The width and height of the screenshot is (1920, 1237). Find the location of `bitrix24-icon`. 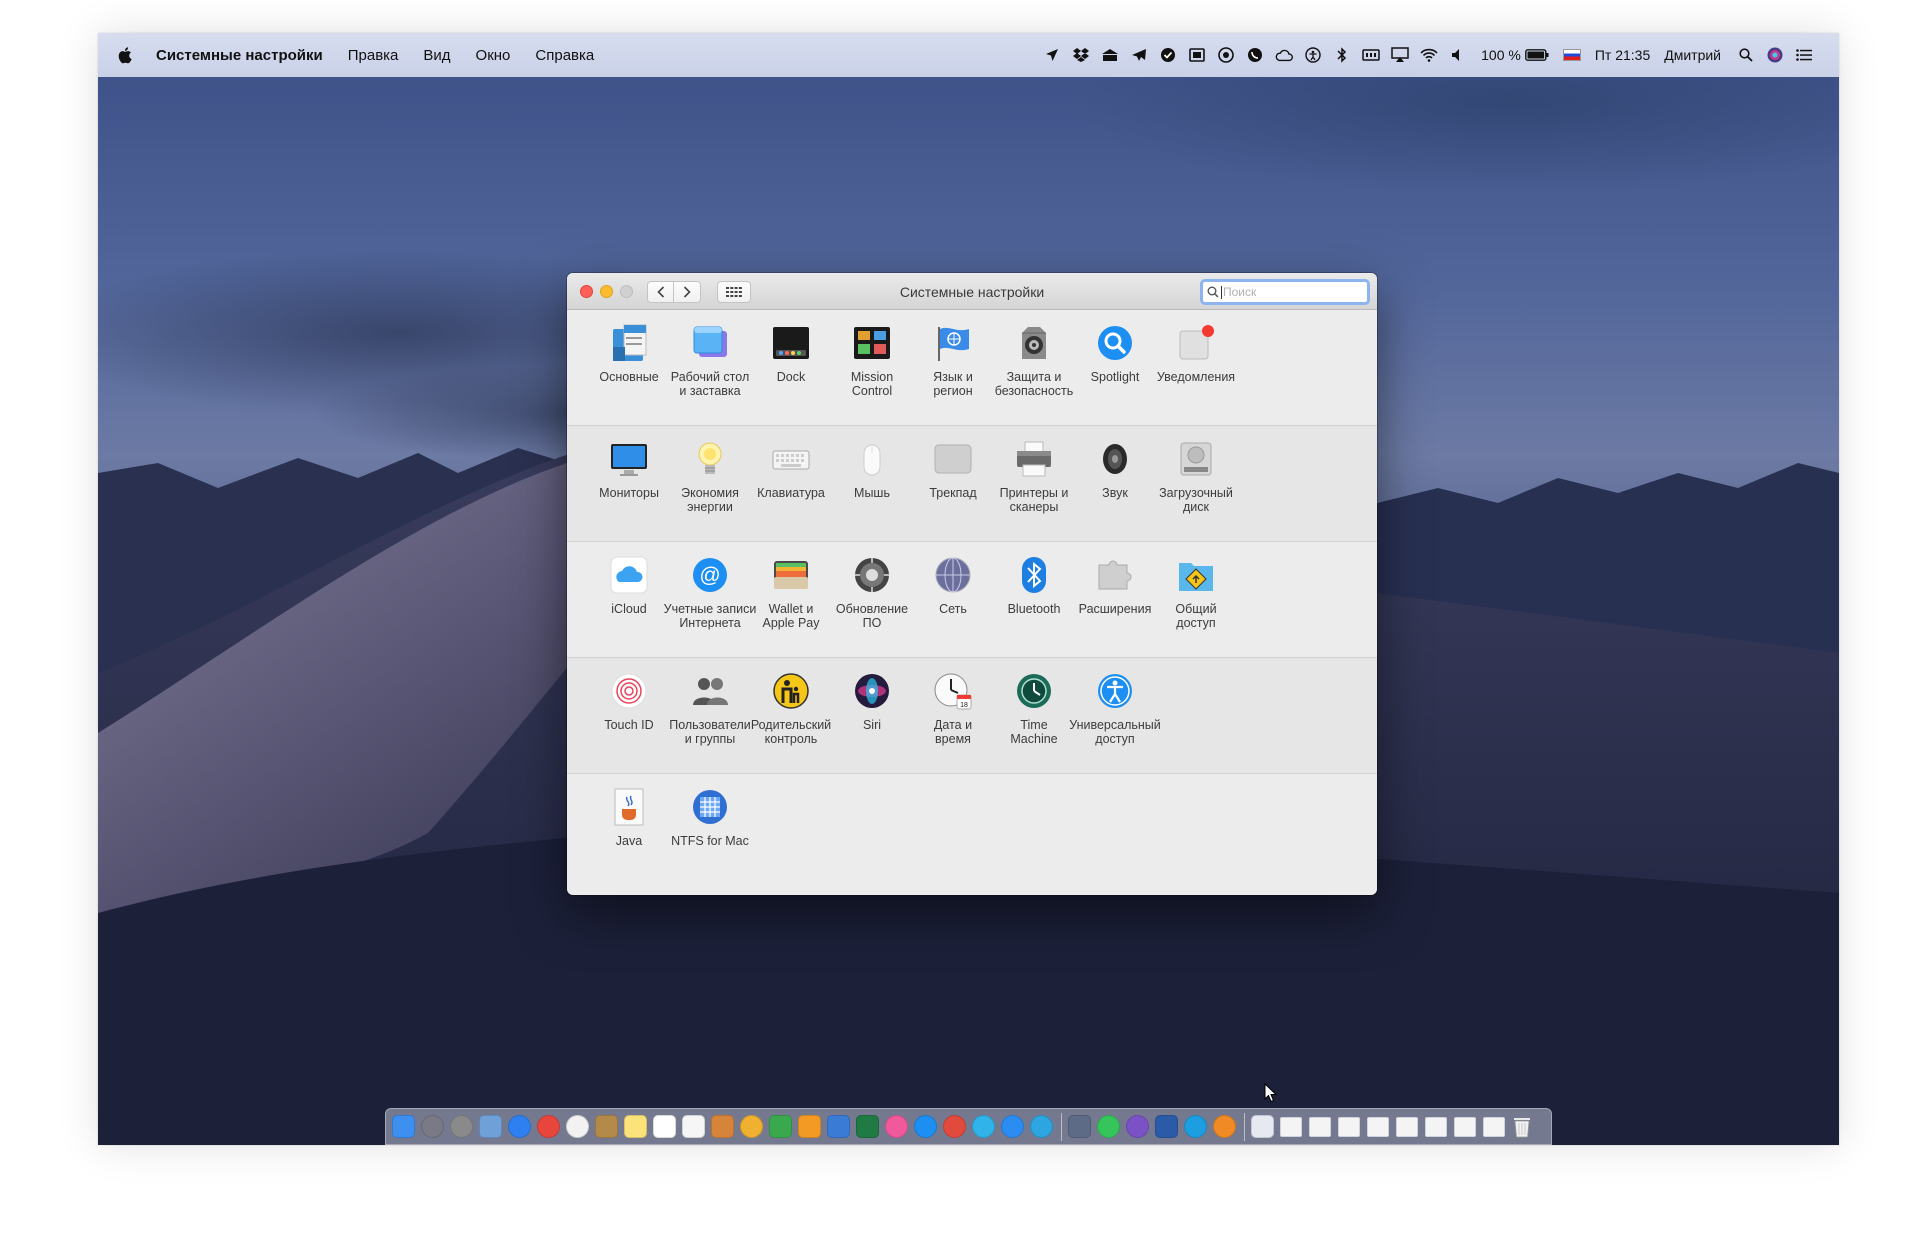

bitrix24-icon is located at coordinates (983, 1126).